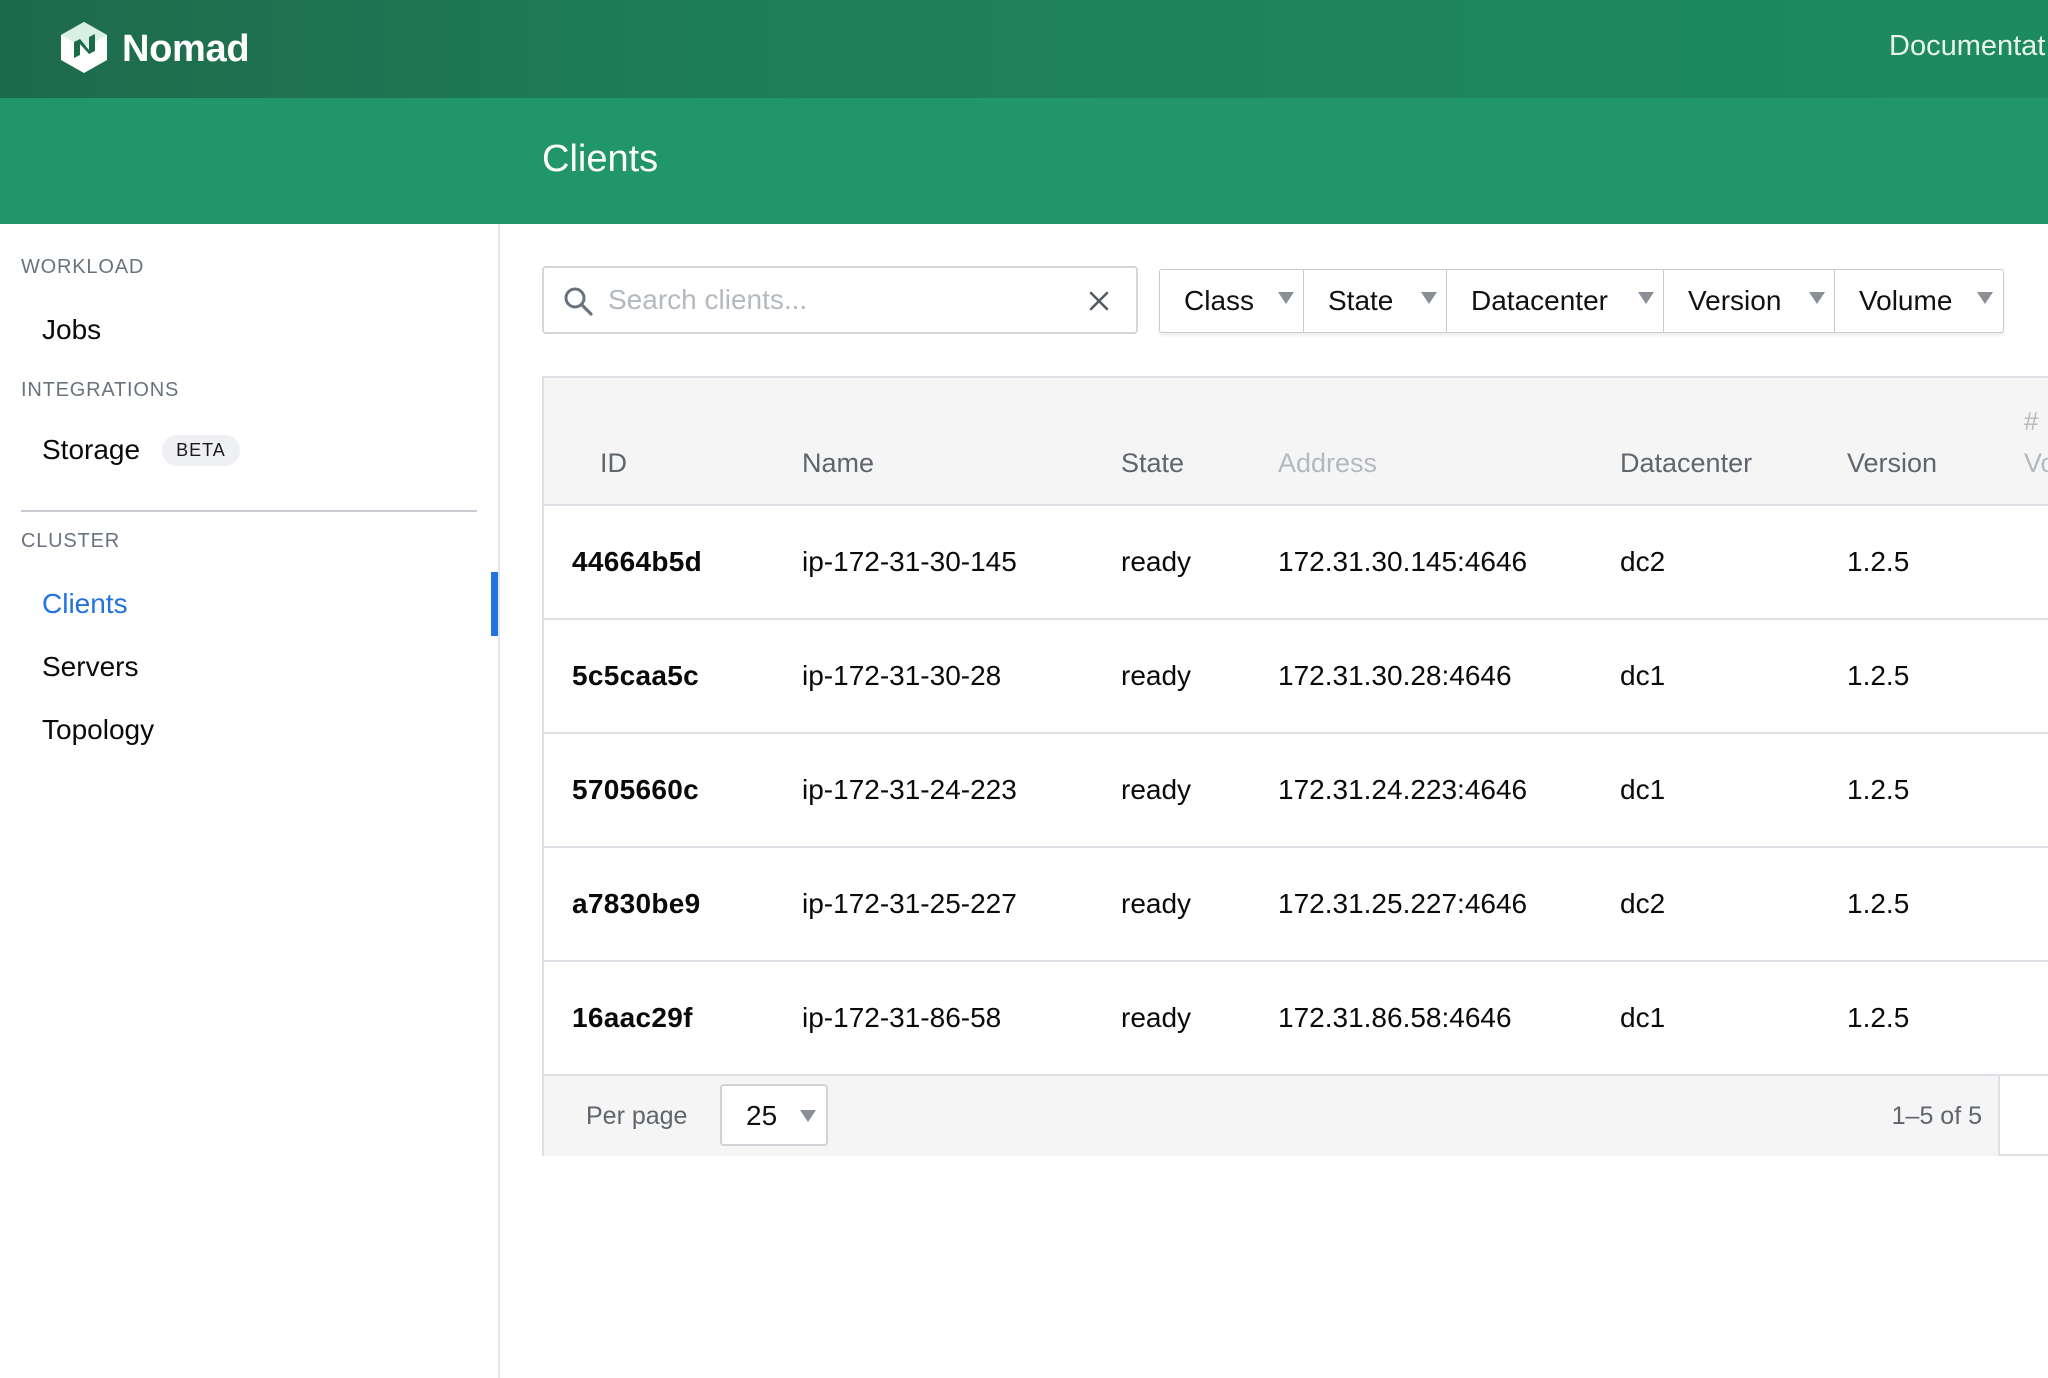  What do you see at coordinates (1892, 463) in the screenshot?
I see `column-header-version: Version` at bounding box center [1892, 463].